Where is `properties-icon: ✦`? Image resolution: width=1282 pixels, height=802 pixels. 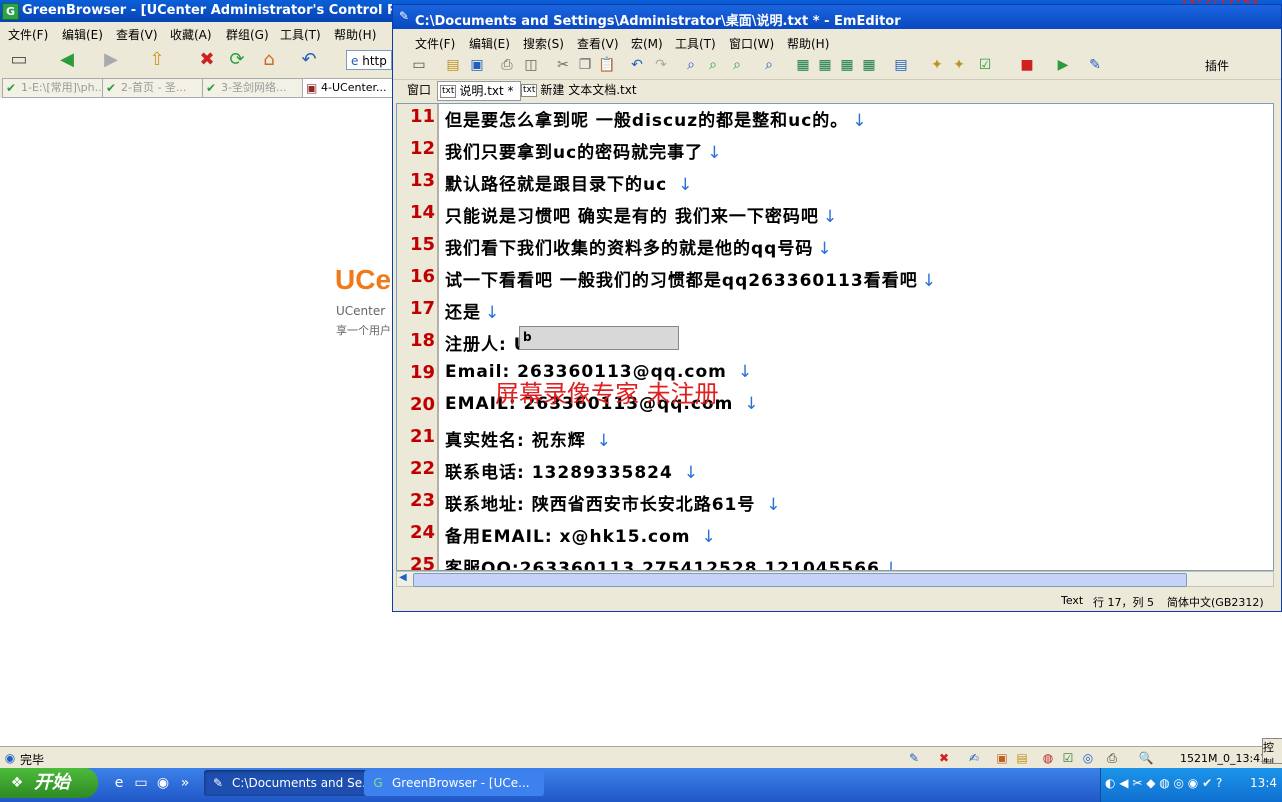 properties-icon: ✦ is located at coordinates (937, 65).